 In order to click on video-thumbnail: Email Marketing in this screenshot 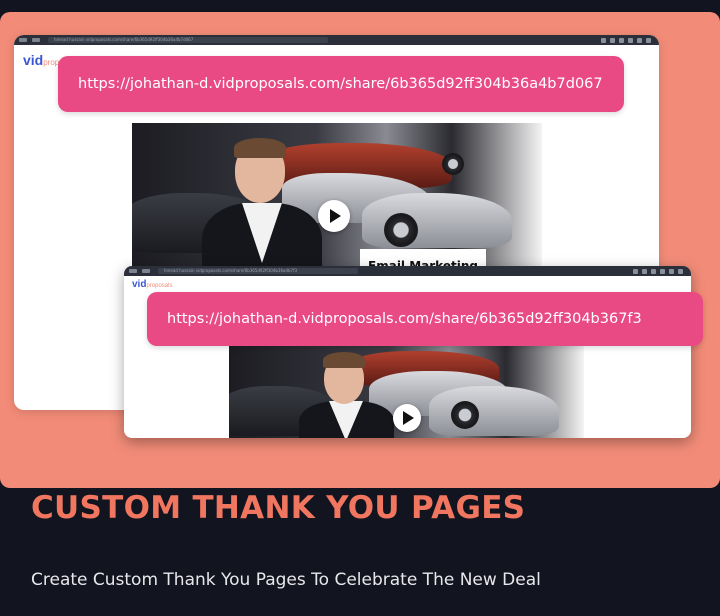, I will do `click(337, 203)`.